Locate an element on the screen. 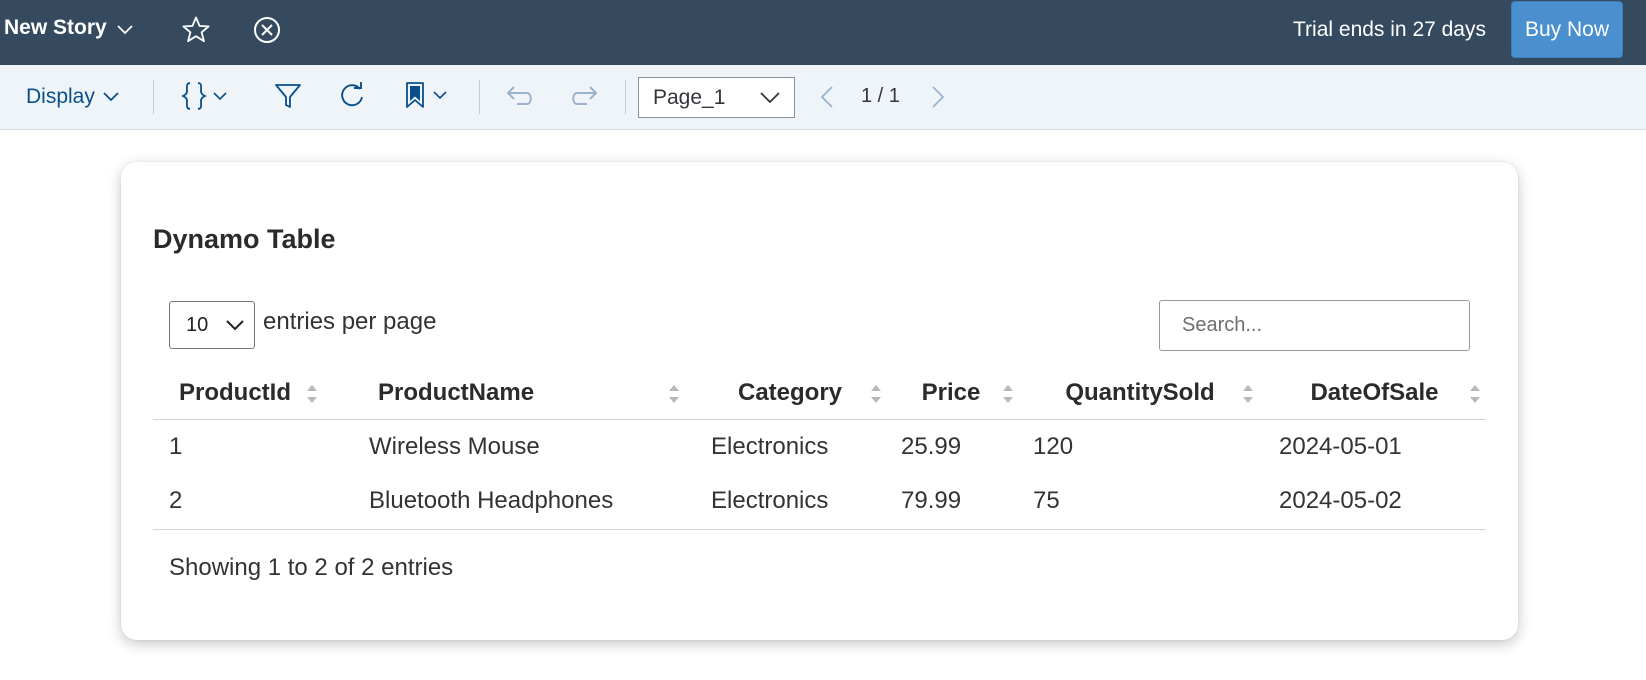 This screenshot has width=1646, height=680. redo-button is located at coordinates (585, 96).